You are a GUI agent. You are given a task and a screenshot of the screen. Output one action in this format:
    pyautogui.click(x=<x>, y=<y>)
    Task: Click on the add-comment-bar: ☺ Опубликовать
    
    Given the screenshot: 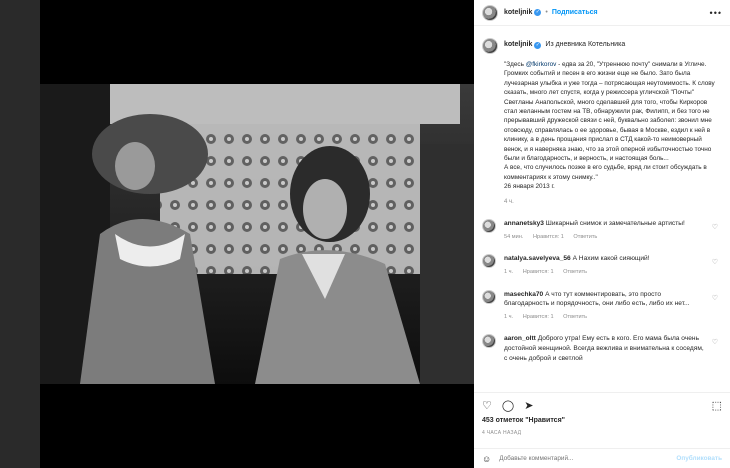 What is the action you would take?
    pyautogui.click(x=602, y=458)
    